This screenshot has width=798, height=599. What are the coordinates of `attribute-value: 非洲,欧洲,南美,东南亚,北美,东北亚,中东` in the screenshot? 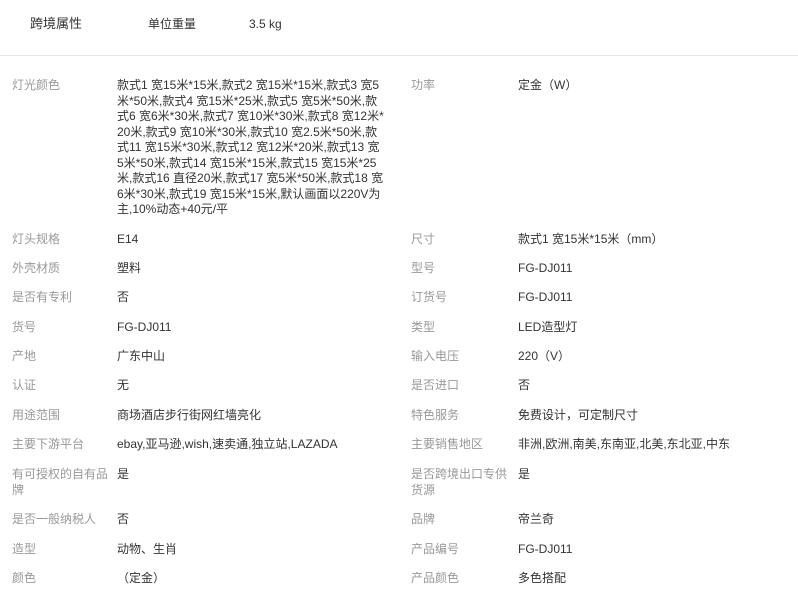 It's located at (624, 444).